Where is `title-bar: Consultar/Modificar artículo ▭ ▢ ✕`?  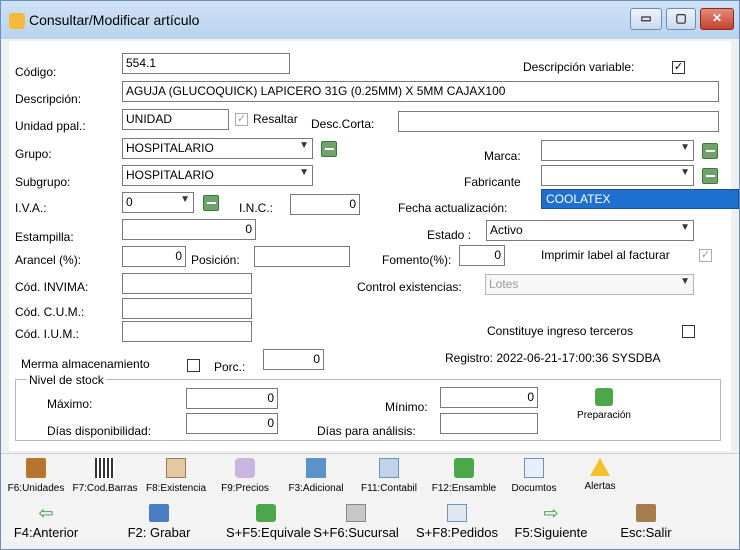 title-bar: Consultar/Modificar artículo ▭ ▢ ✕ is located at coordinates (370, 20).